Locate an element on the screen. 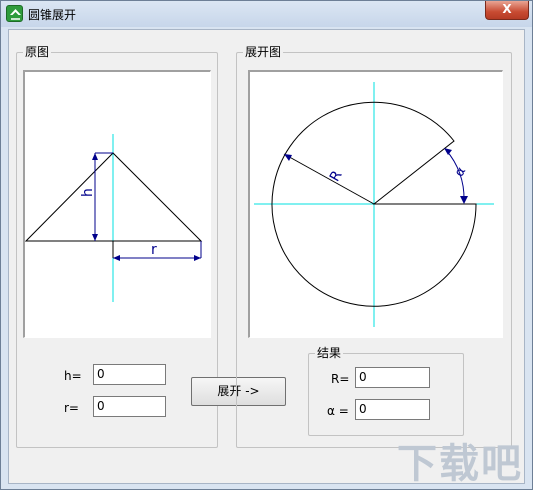  h-arrow-top is located at coordinates (95, 156).